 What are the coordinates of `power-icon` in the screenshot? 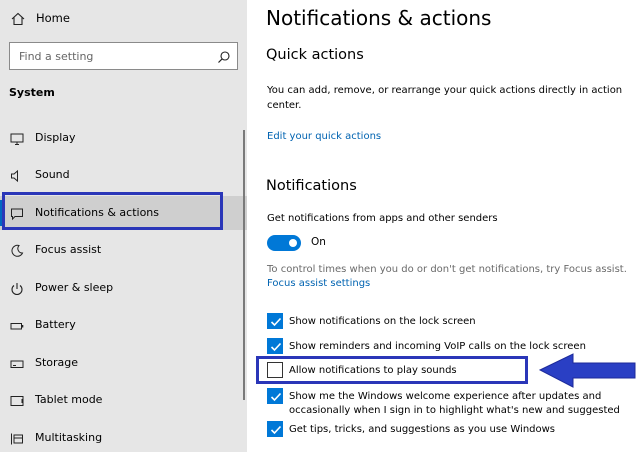 It's located at (17, 288).